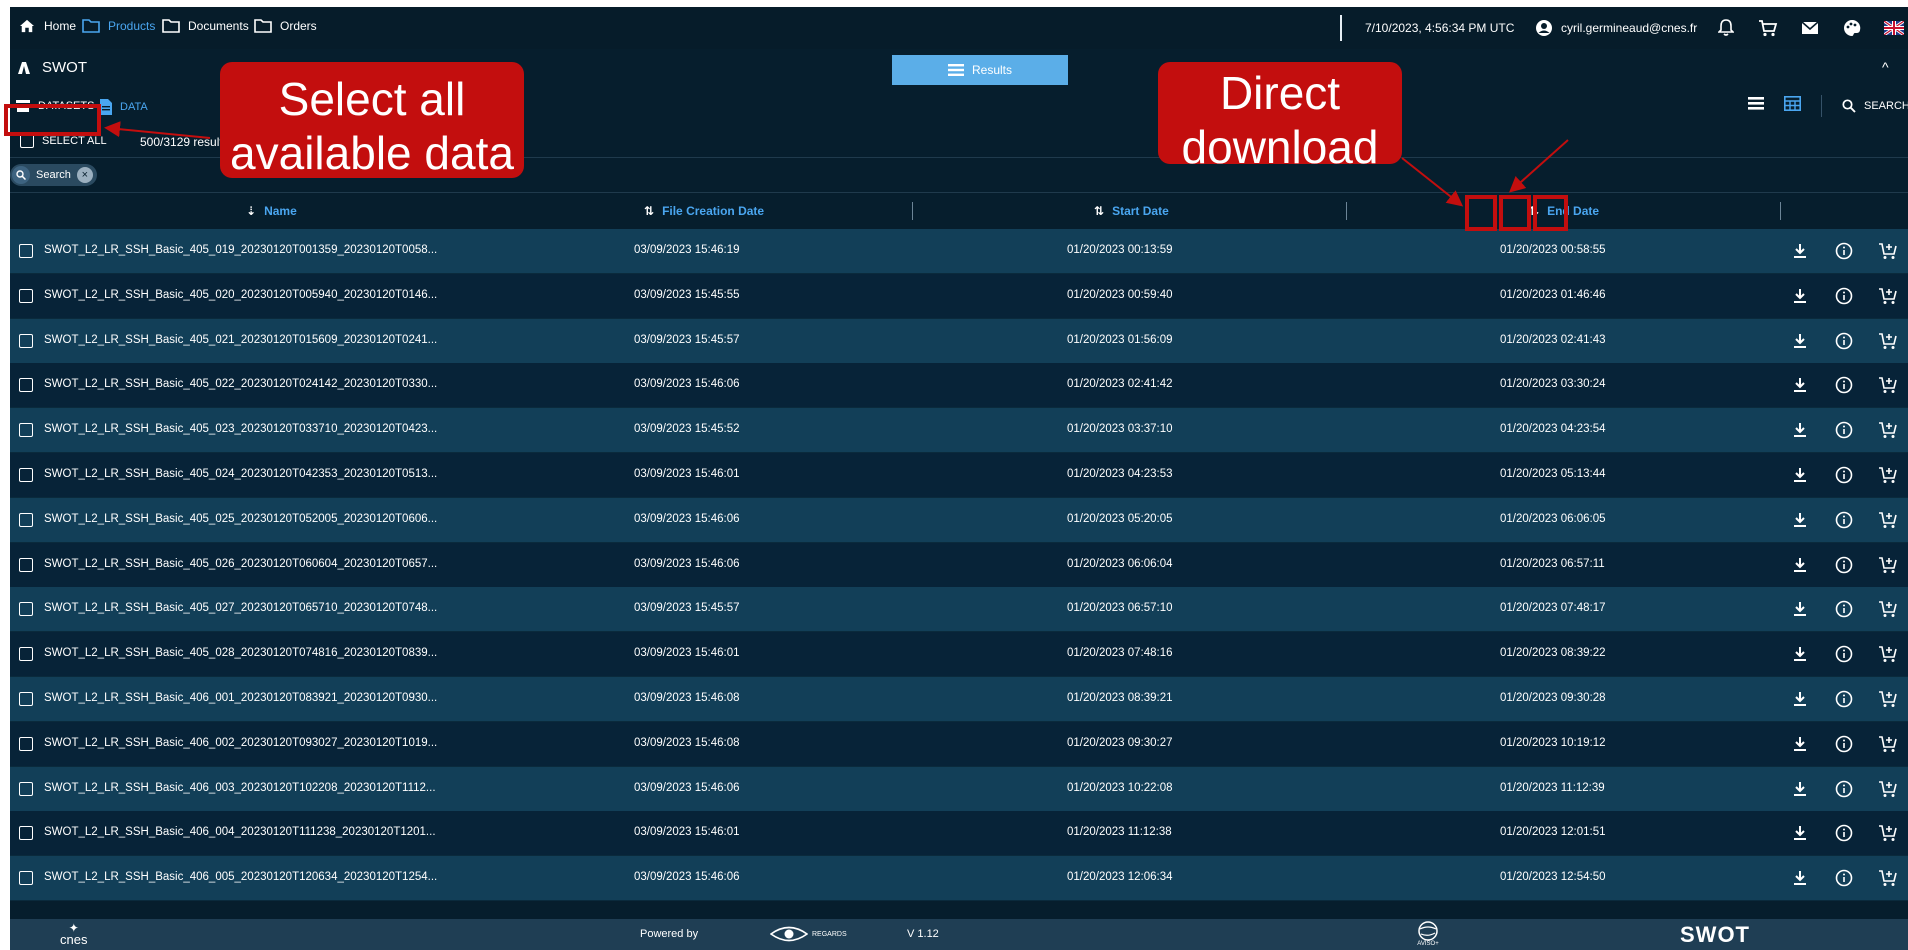 The width and height of the screenshot is (1908, 950). Describe the element at coordinates (84, 175) in the screenshot. I see `close-icon: ×` at that location.